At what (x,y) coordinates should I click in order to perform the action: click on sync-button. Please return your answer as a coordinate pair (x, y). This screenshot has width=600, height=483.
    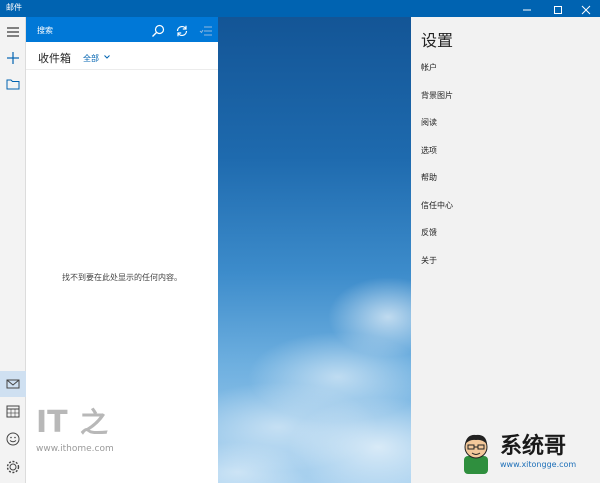
    Looking at the image, I should click on (182, 30).